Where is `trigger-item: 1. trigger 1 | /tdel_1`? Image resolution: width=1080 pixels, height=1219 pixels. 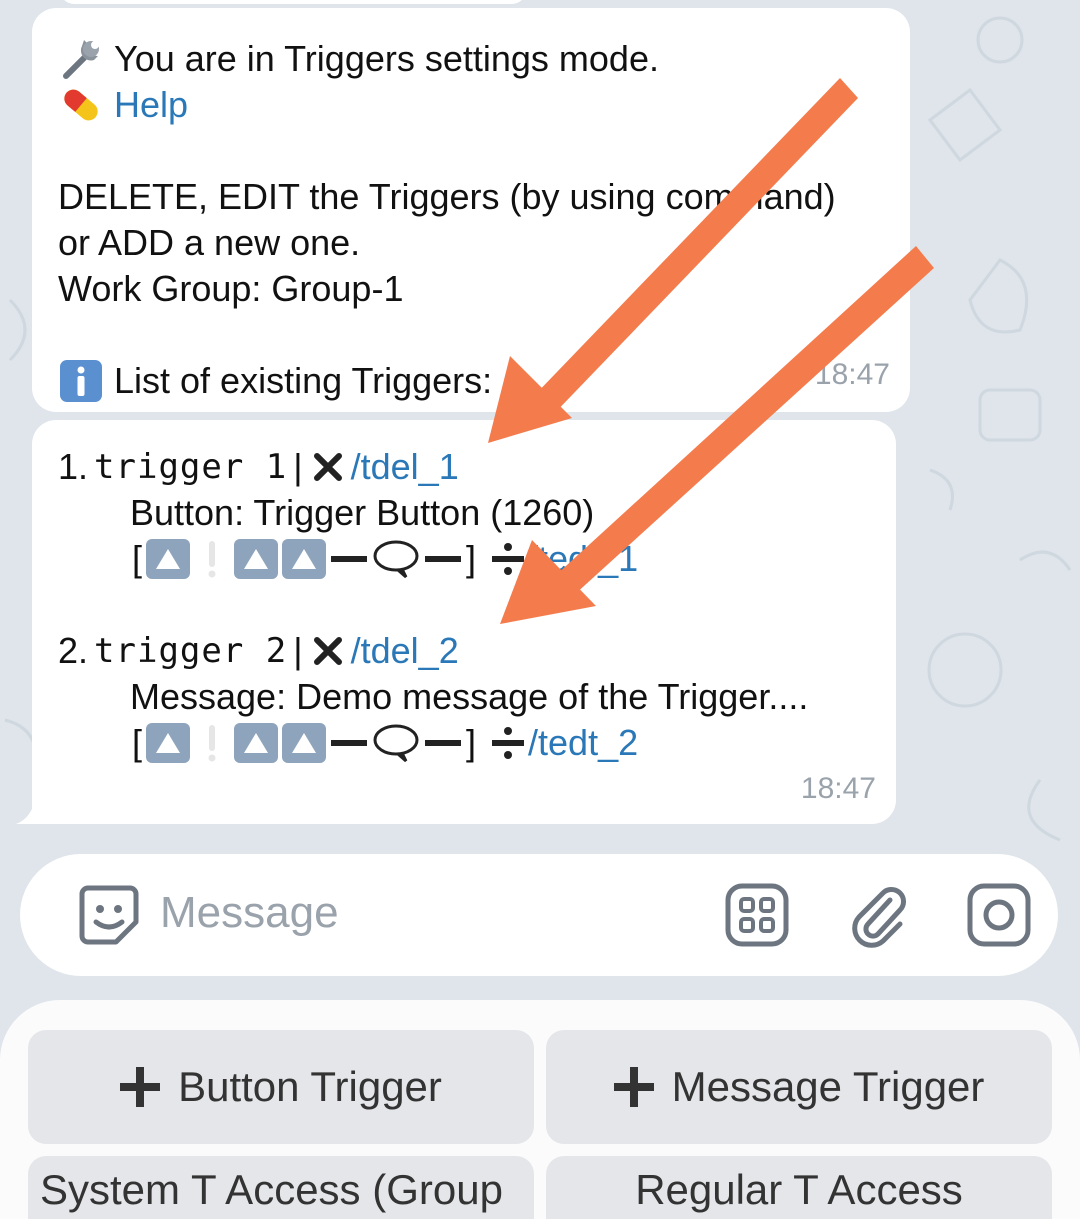 trigger-item: 1. trigger 1 | /tdel_1 is located at coordinates (464, 467).